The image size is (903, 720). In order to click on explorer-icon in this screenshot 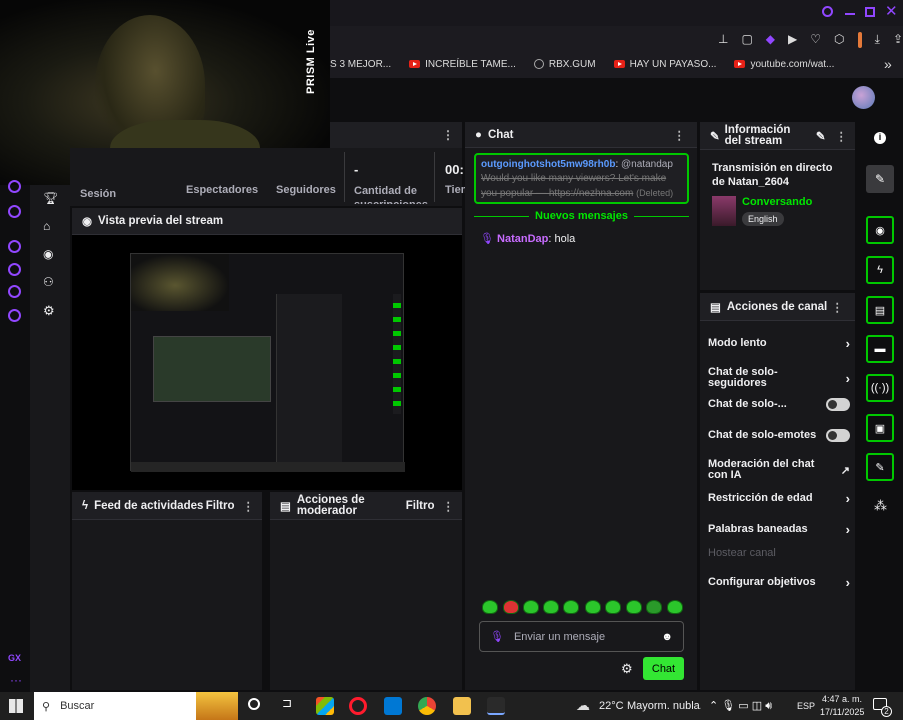, I will do `click(462, 706)`.